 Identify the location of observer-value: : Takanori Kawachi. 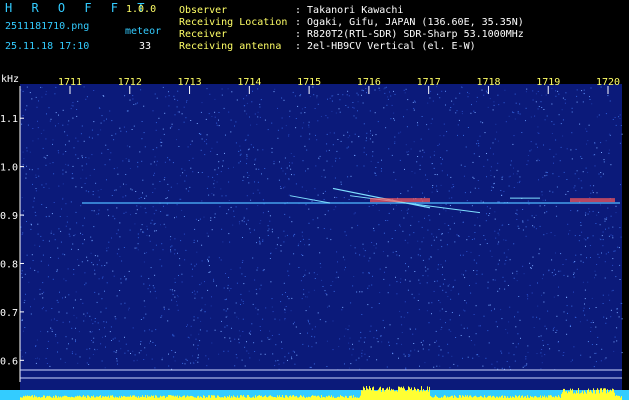
(349, 10).